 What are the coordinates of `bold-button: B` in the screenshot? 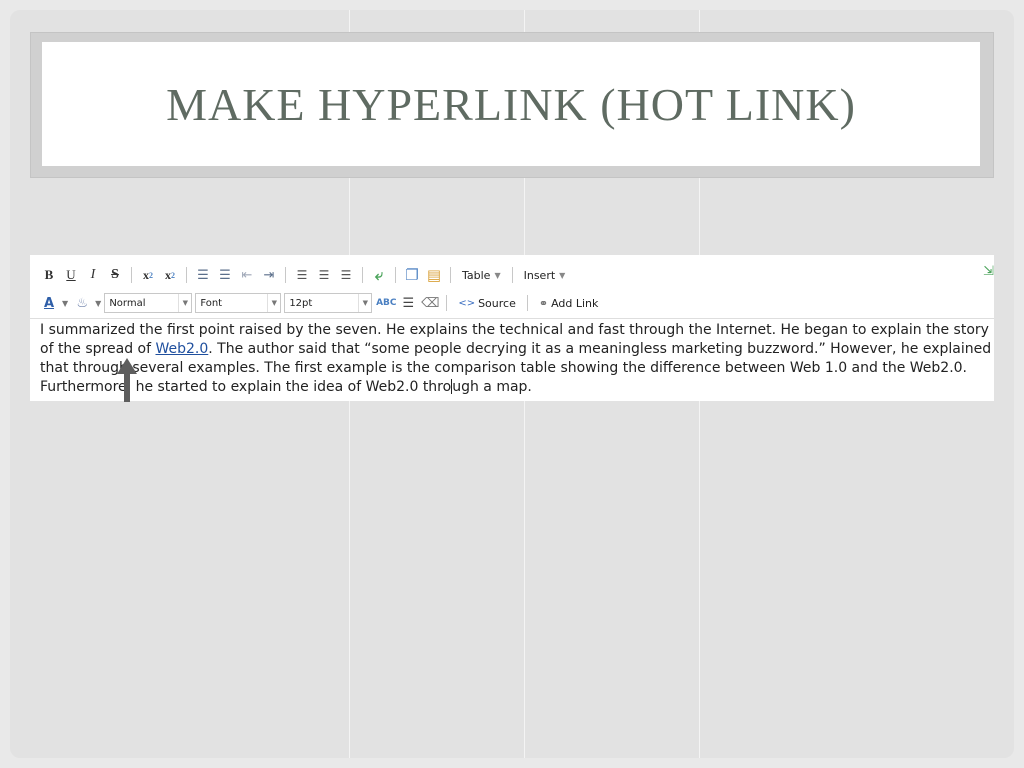 It's located at (49, 275).